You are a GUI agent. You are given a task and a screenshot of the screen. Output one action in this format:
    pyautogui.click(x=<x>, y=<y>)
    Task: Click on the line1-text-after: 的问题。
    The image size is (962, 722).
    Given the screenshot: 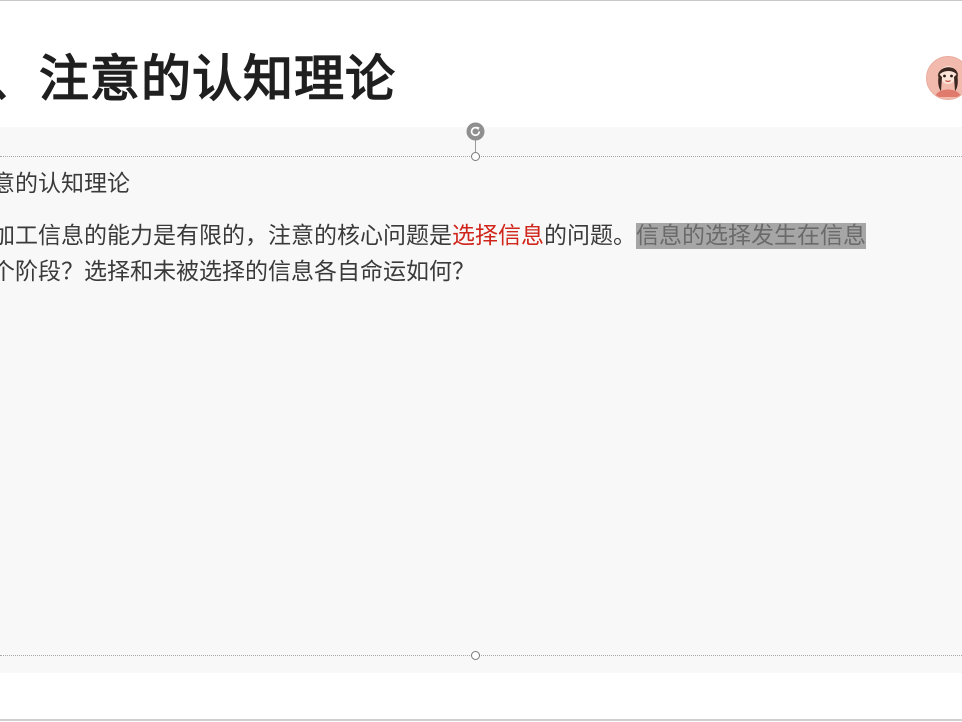 What is the action you would take?
    pyautogui.click(x=590, y=236)
    